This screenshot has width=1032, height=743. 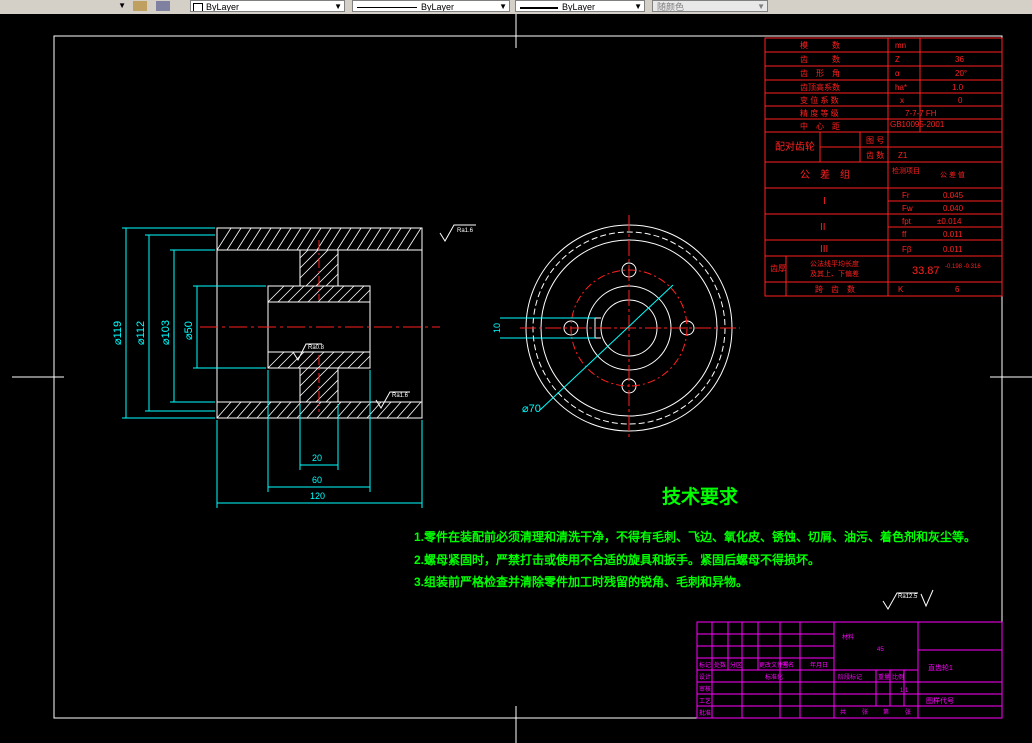 I want to click on tb-material-label: 材料, so click(x=848, y=637).